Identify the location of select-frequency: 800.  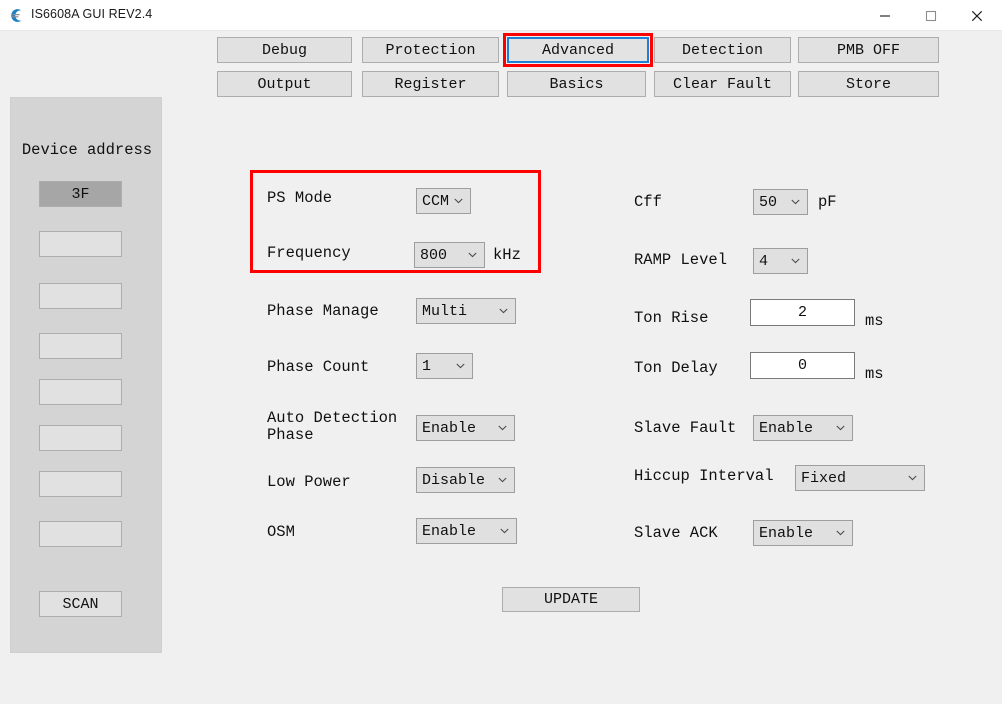
(449, 255).